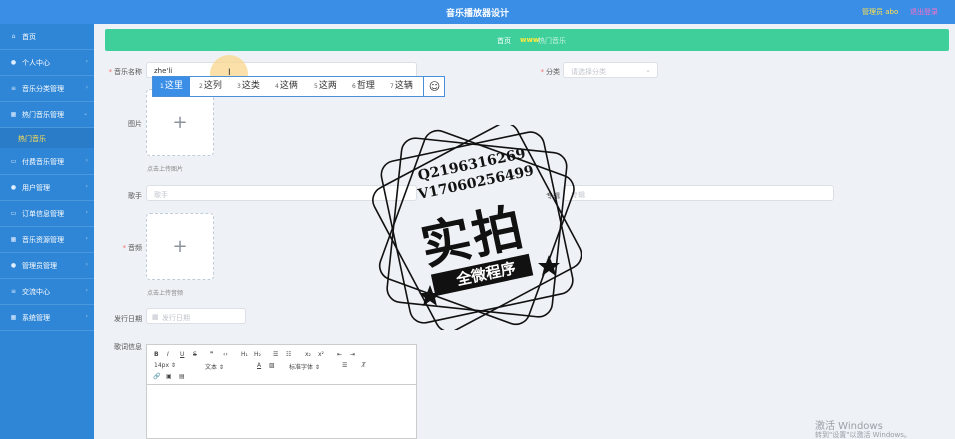 This screenshot has width=955, height=439. I want to click on logout-link: 退出登录, so click(924, 12).